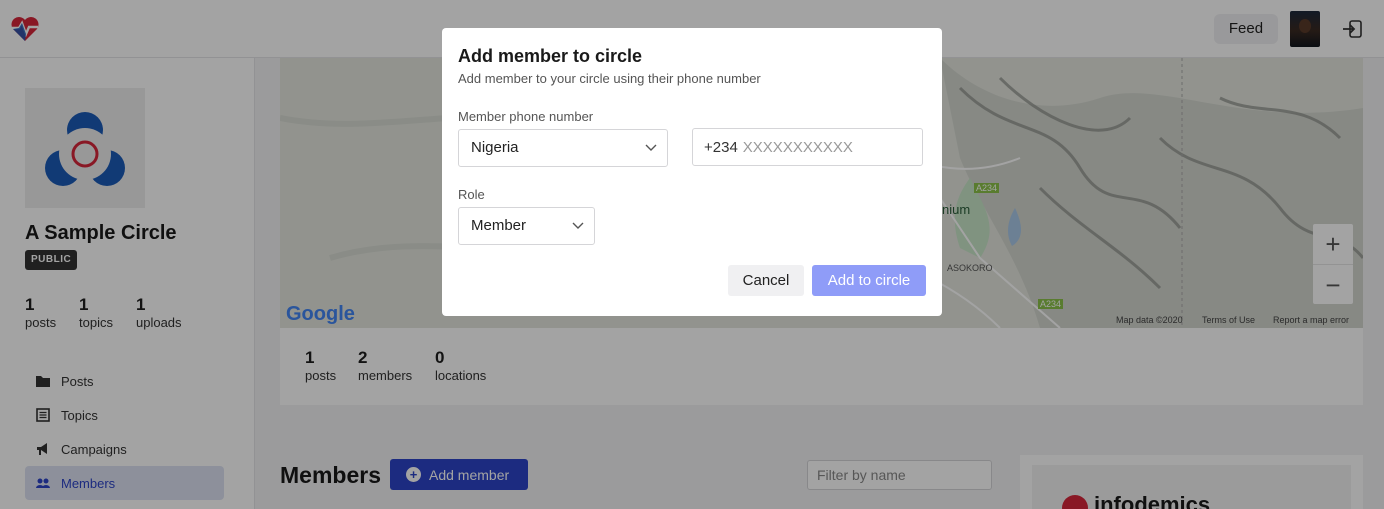  I want to click on cancel-button: Cancel, so click(766, 280).